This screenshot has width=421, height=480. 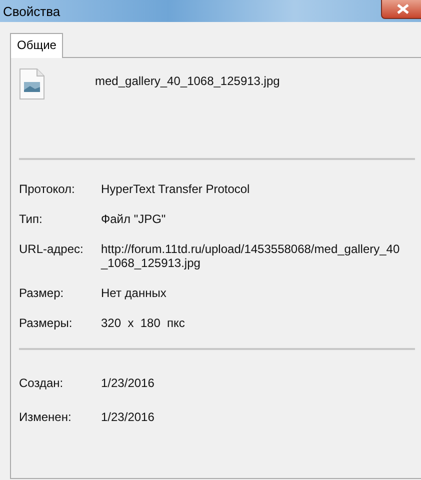 What do you see at coordinates (51, 250) in the screenshot?
I see `property-label: URL-адрес:` at bounding box center [51, 250].